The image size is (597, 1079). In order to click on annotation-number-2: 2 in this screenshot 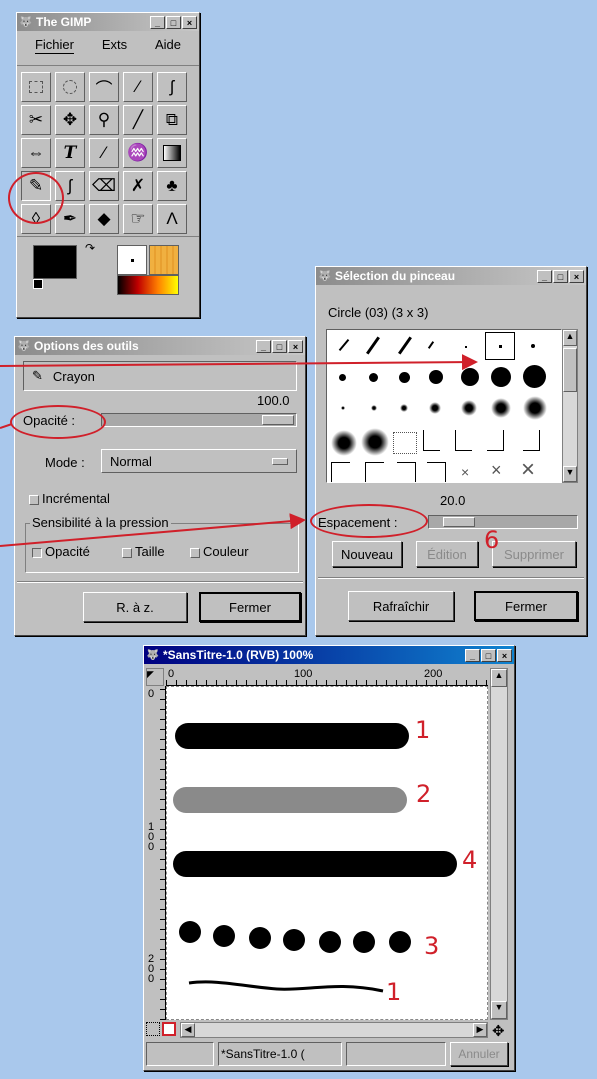, I will do `click(424, 794)`.